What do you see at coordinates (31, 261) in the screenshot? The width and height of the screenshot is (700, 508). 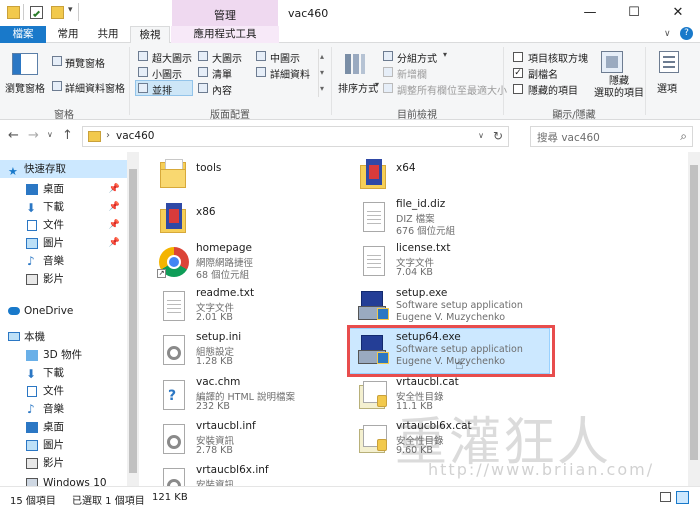 I see `music-icon: ♪` at bounding box center [31, 261].